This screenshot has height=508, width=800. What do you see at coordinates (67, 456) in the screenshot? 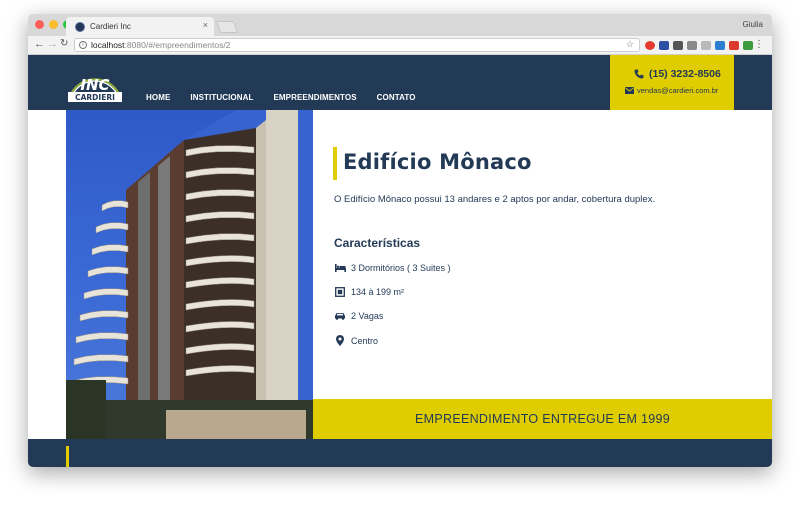
I see `footer-accent-bar` at bounding box center [67, 456].